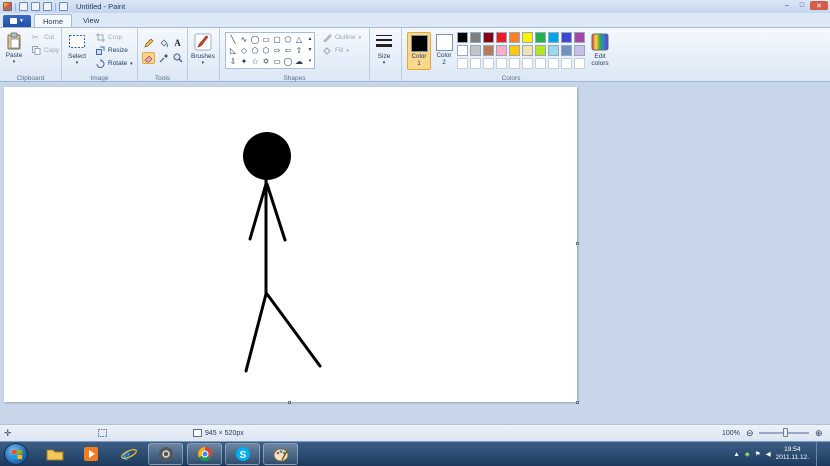 Image resolution: width=830 pixels, height=466 pixels. Describe the element at coordinates (280, 454) in the screenshot. I see `taskbar-paint` at that location.